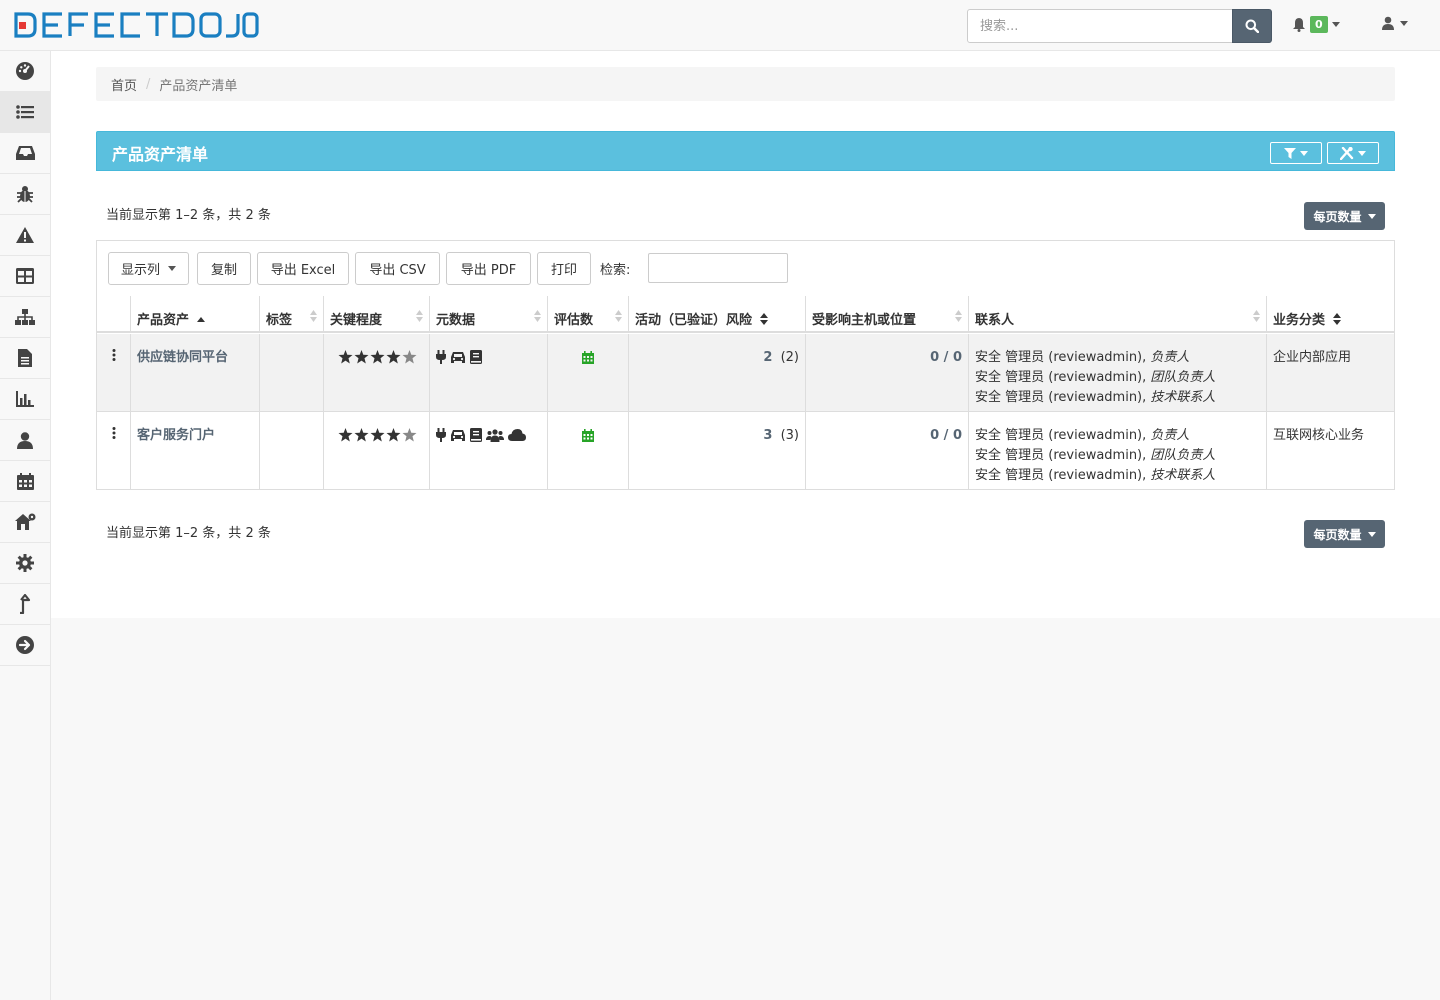 The height and width of the screenshot is (1000, 1440). I want to click on sidebar-item-system-settings, so click(25, 522).